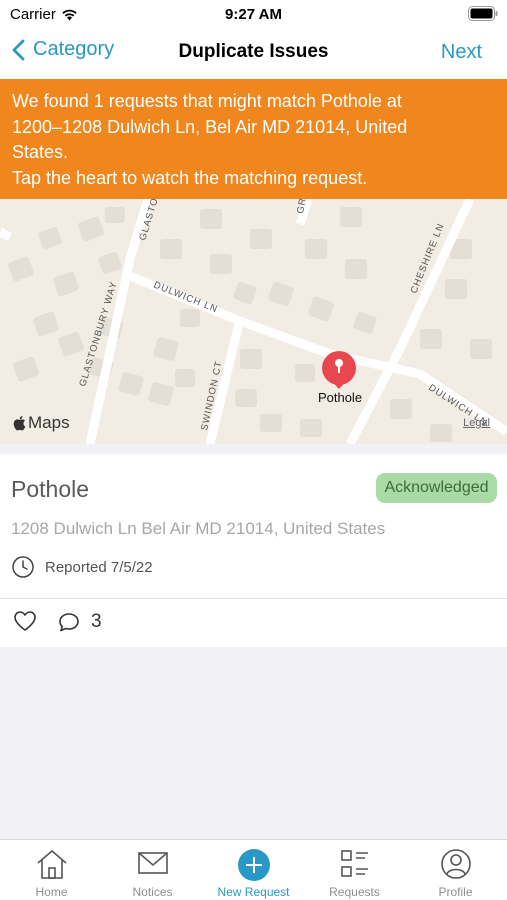  I want to click on tab-new-request: New Request, so click(253, 870).